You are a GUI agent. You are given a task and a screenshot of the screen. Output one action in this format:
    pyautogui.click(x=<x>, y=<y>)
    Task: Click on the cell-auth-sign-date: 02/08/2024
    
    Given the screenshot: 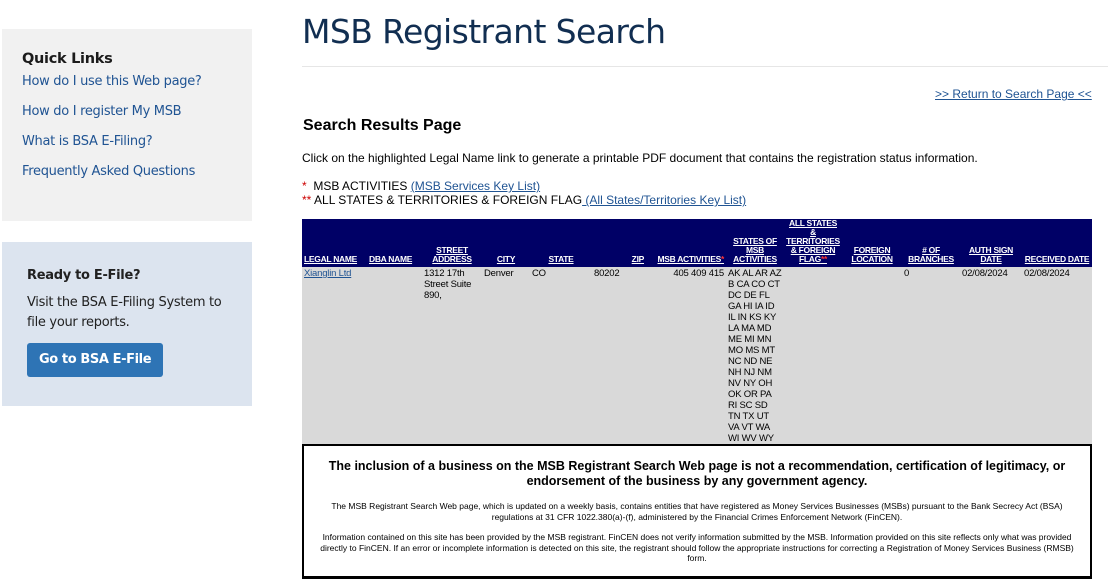 What is the action you would take?
    pyautogui.click(x=991, y=355)
    